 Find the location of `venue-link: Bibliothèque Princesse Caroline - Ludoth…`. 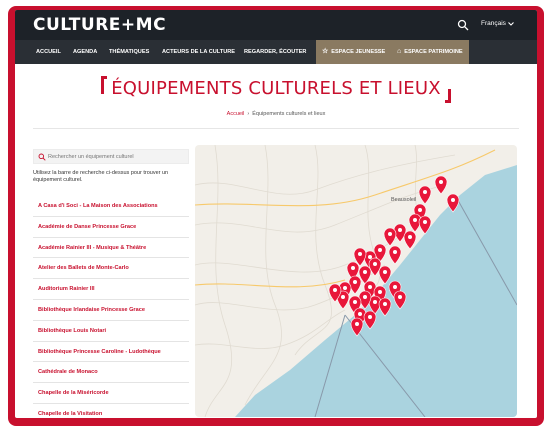

venue-link: Bibliothèque Princesse Caroline - Ludoth… is located at coordinates (111, 352).